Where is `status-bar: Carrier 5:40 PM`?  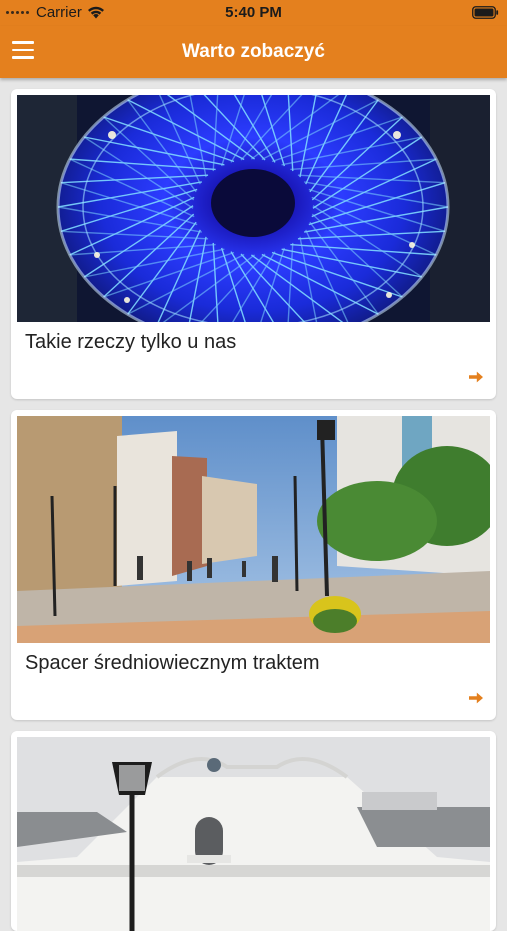
status-bar: Carrier 5:40 PM is located at coordinates (253, 13).